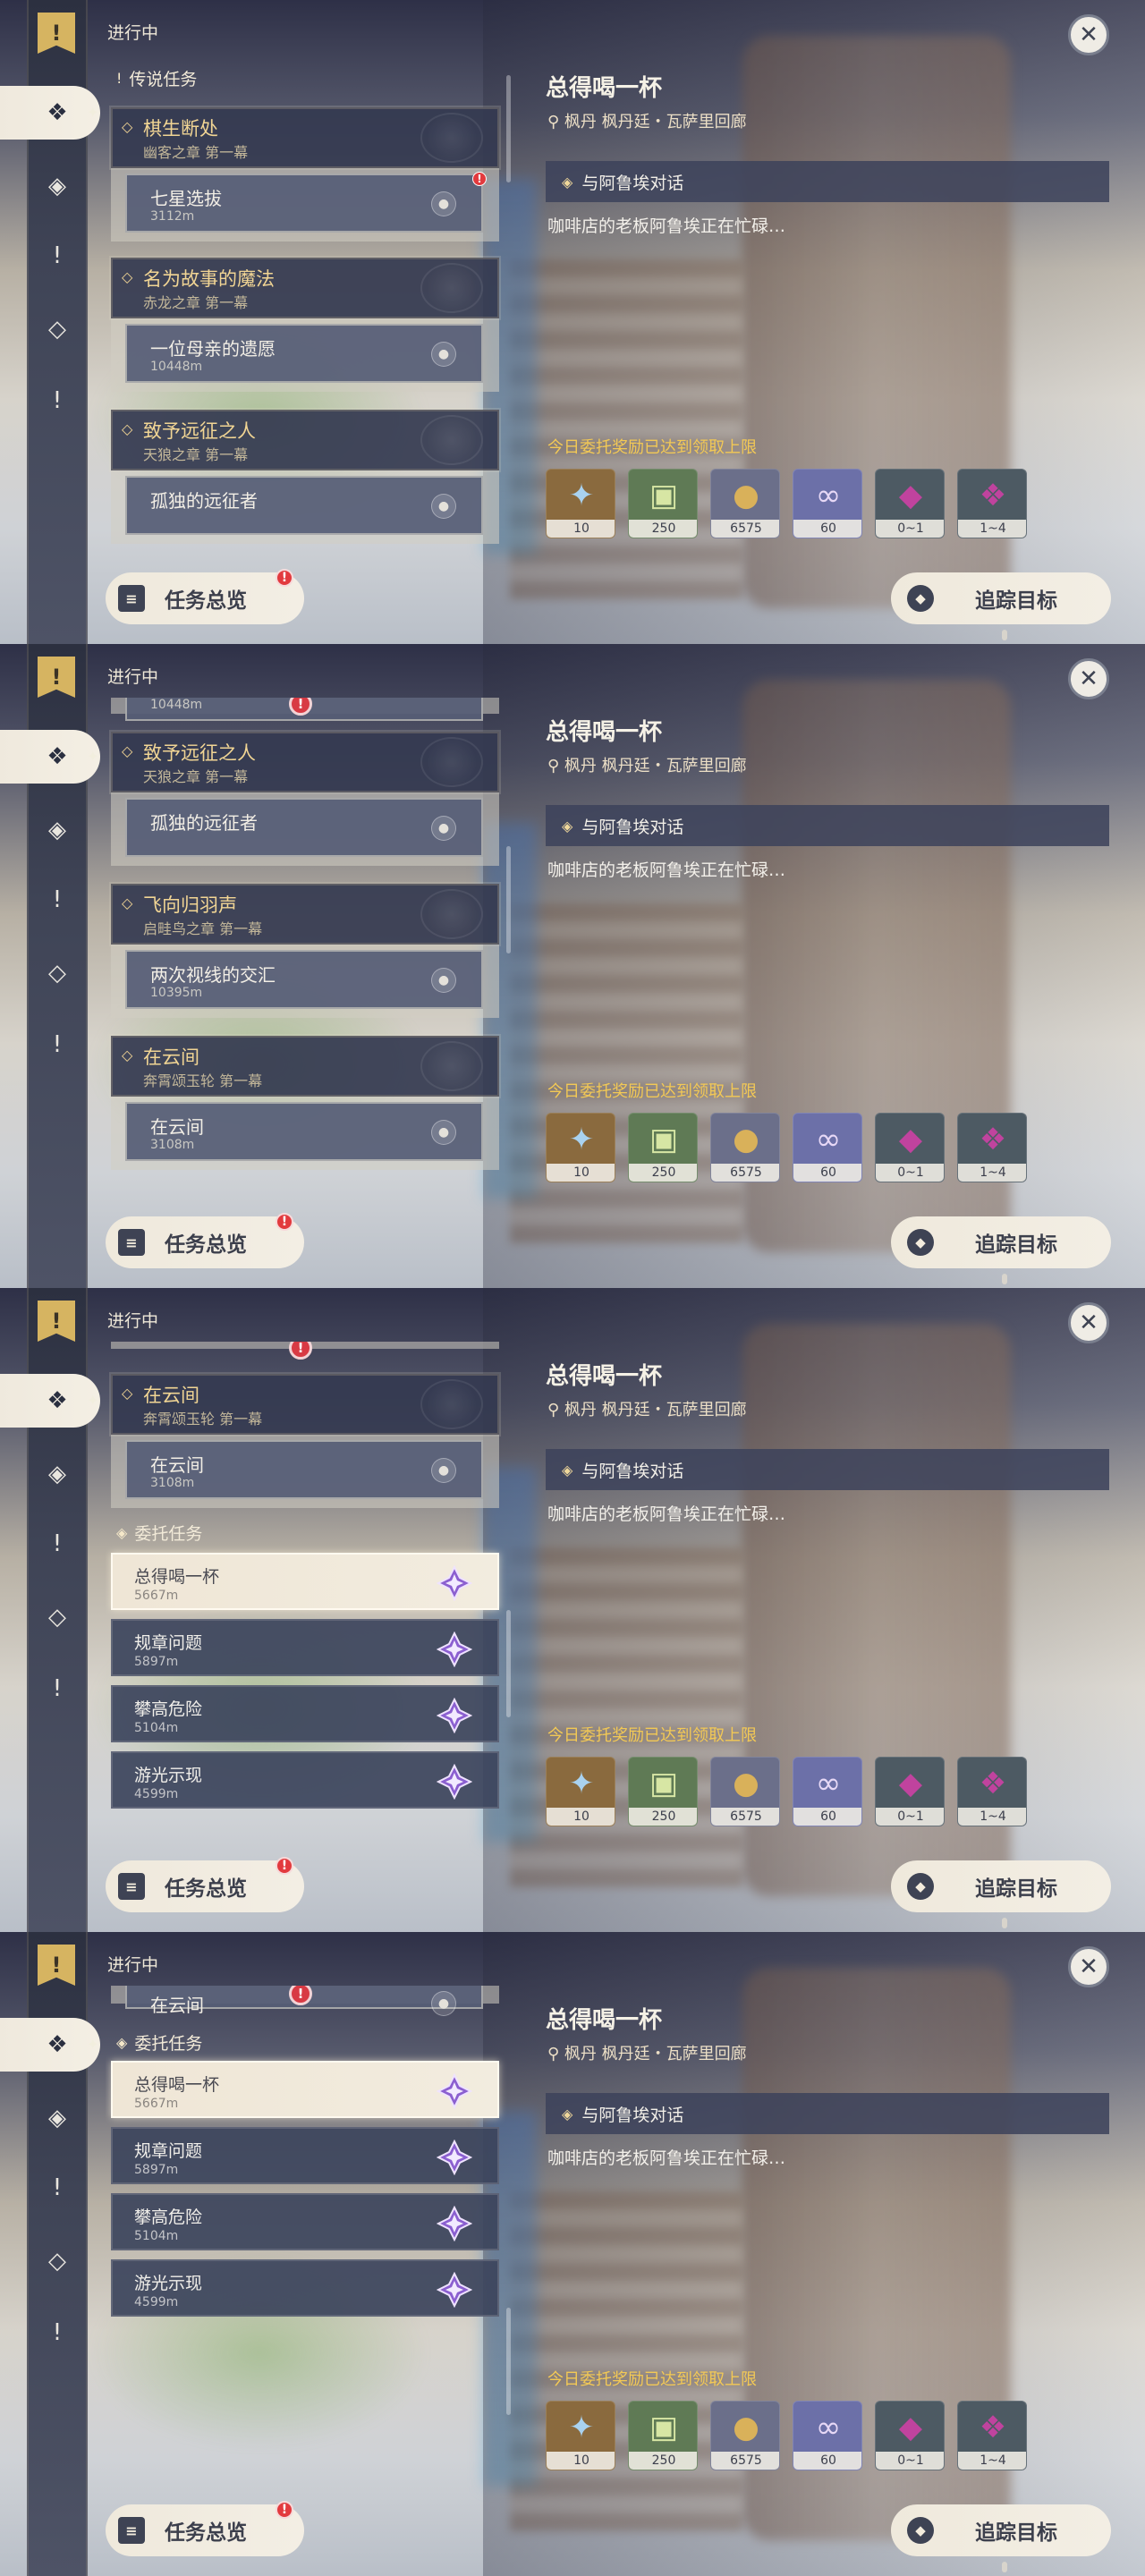  Describe the element at coordinates (305, 914) in the screenshot. I see `chapter-header: ◇ 飞向归羽声 启畦鸟之章 第一幕` at that location.